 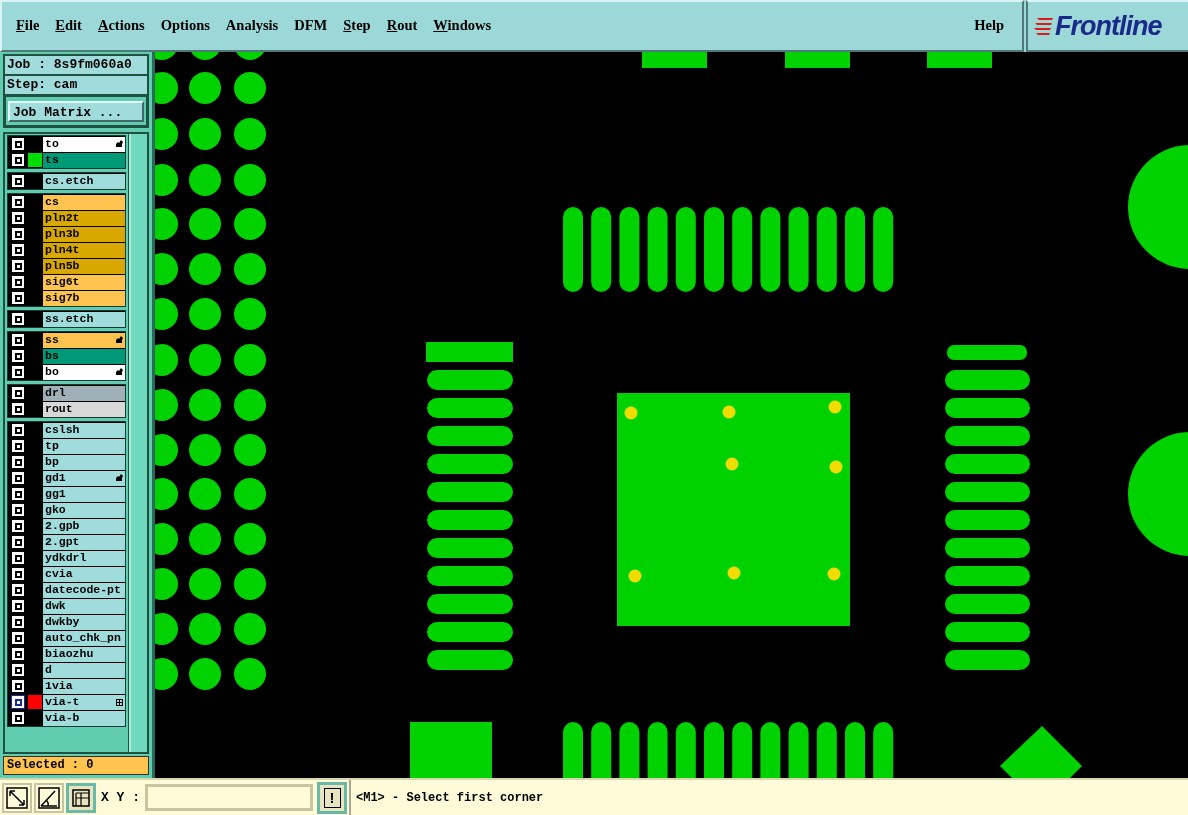 What do you see at coordinates (84, 558) in the screenshot?
I see `layer-name: ydkdrl` at bounding box center [84, 558].